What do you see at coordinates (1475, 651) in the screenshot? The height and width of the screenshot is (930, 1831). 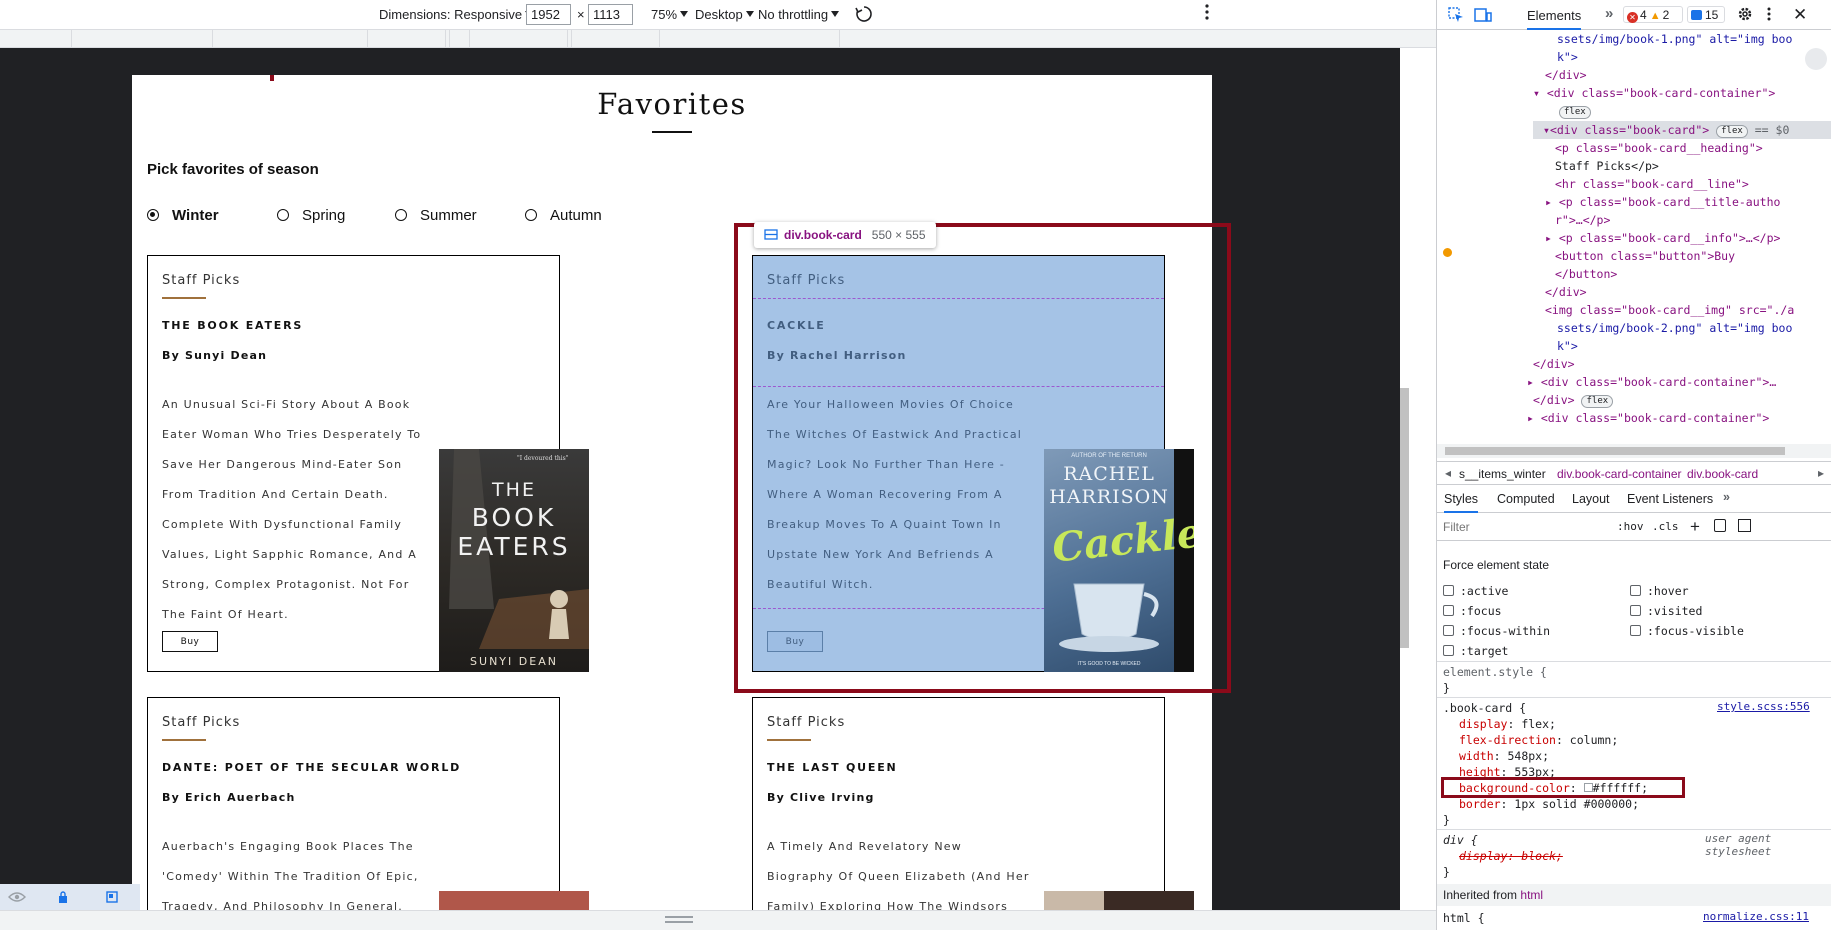 I see `state-checkbox-target: :target` at bounding box center [1475, 651].